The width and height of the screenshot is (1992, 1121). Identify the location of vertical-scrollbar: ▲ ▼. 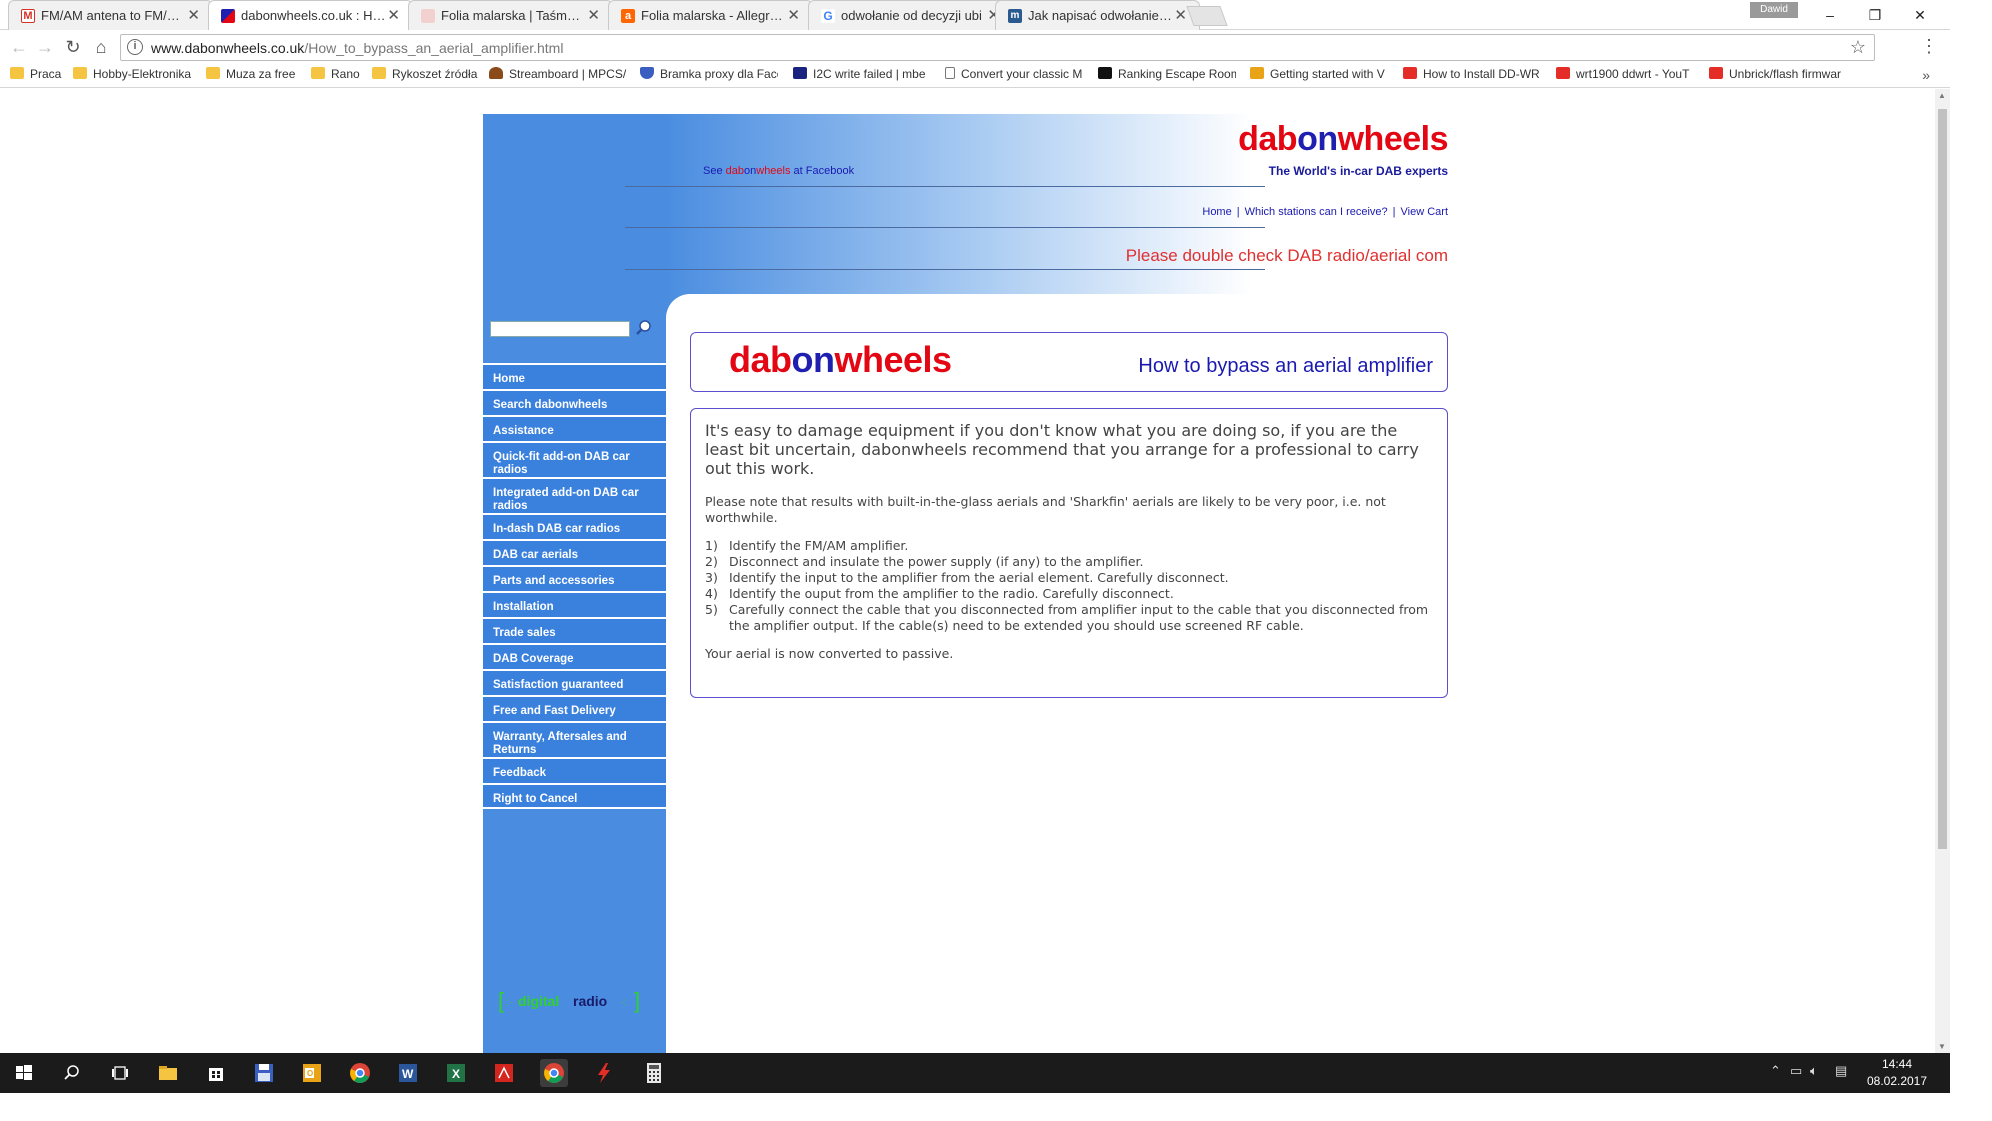
(1942, 571).